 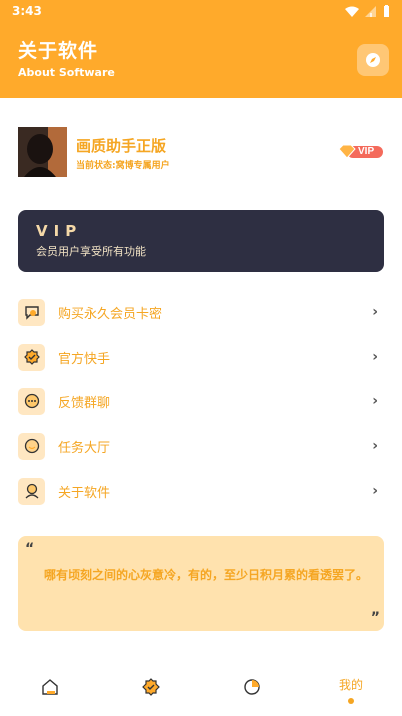 What do you see at coordinates (201, 583) in the screenshot?
I see `quote-card: “ 哪有顷刻之间的心灰意冷，有的，至少日积月累的看透罢了。 ”` at bounding box center [201, 583].